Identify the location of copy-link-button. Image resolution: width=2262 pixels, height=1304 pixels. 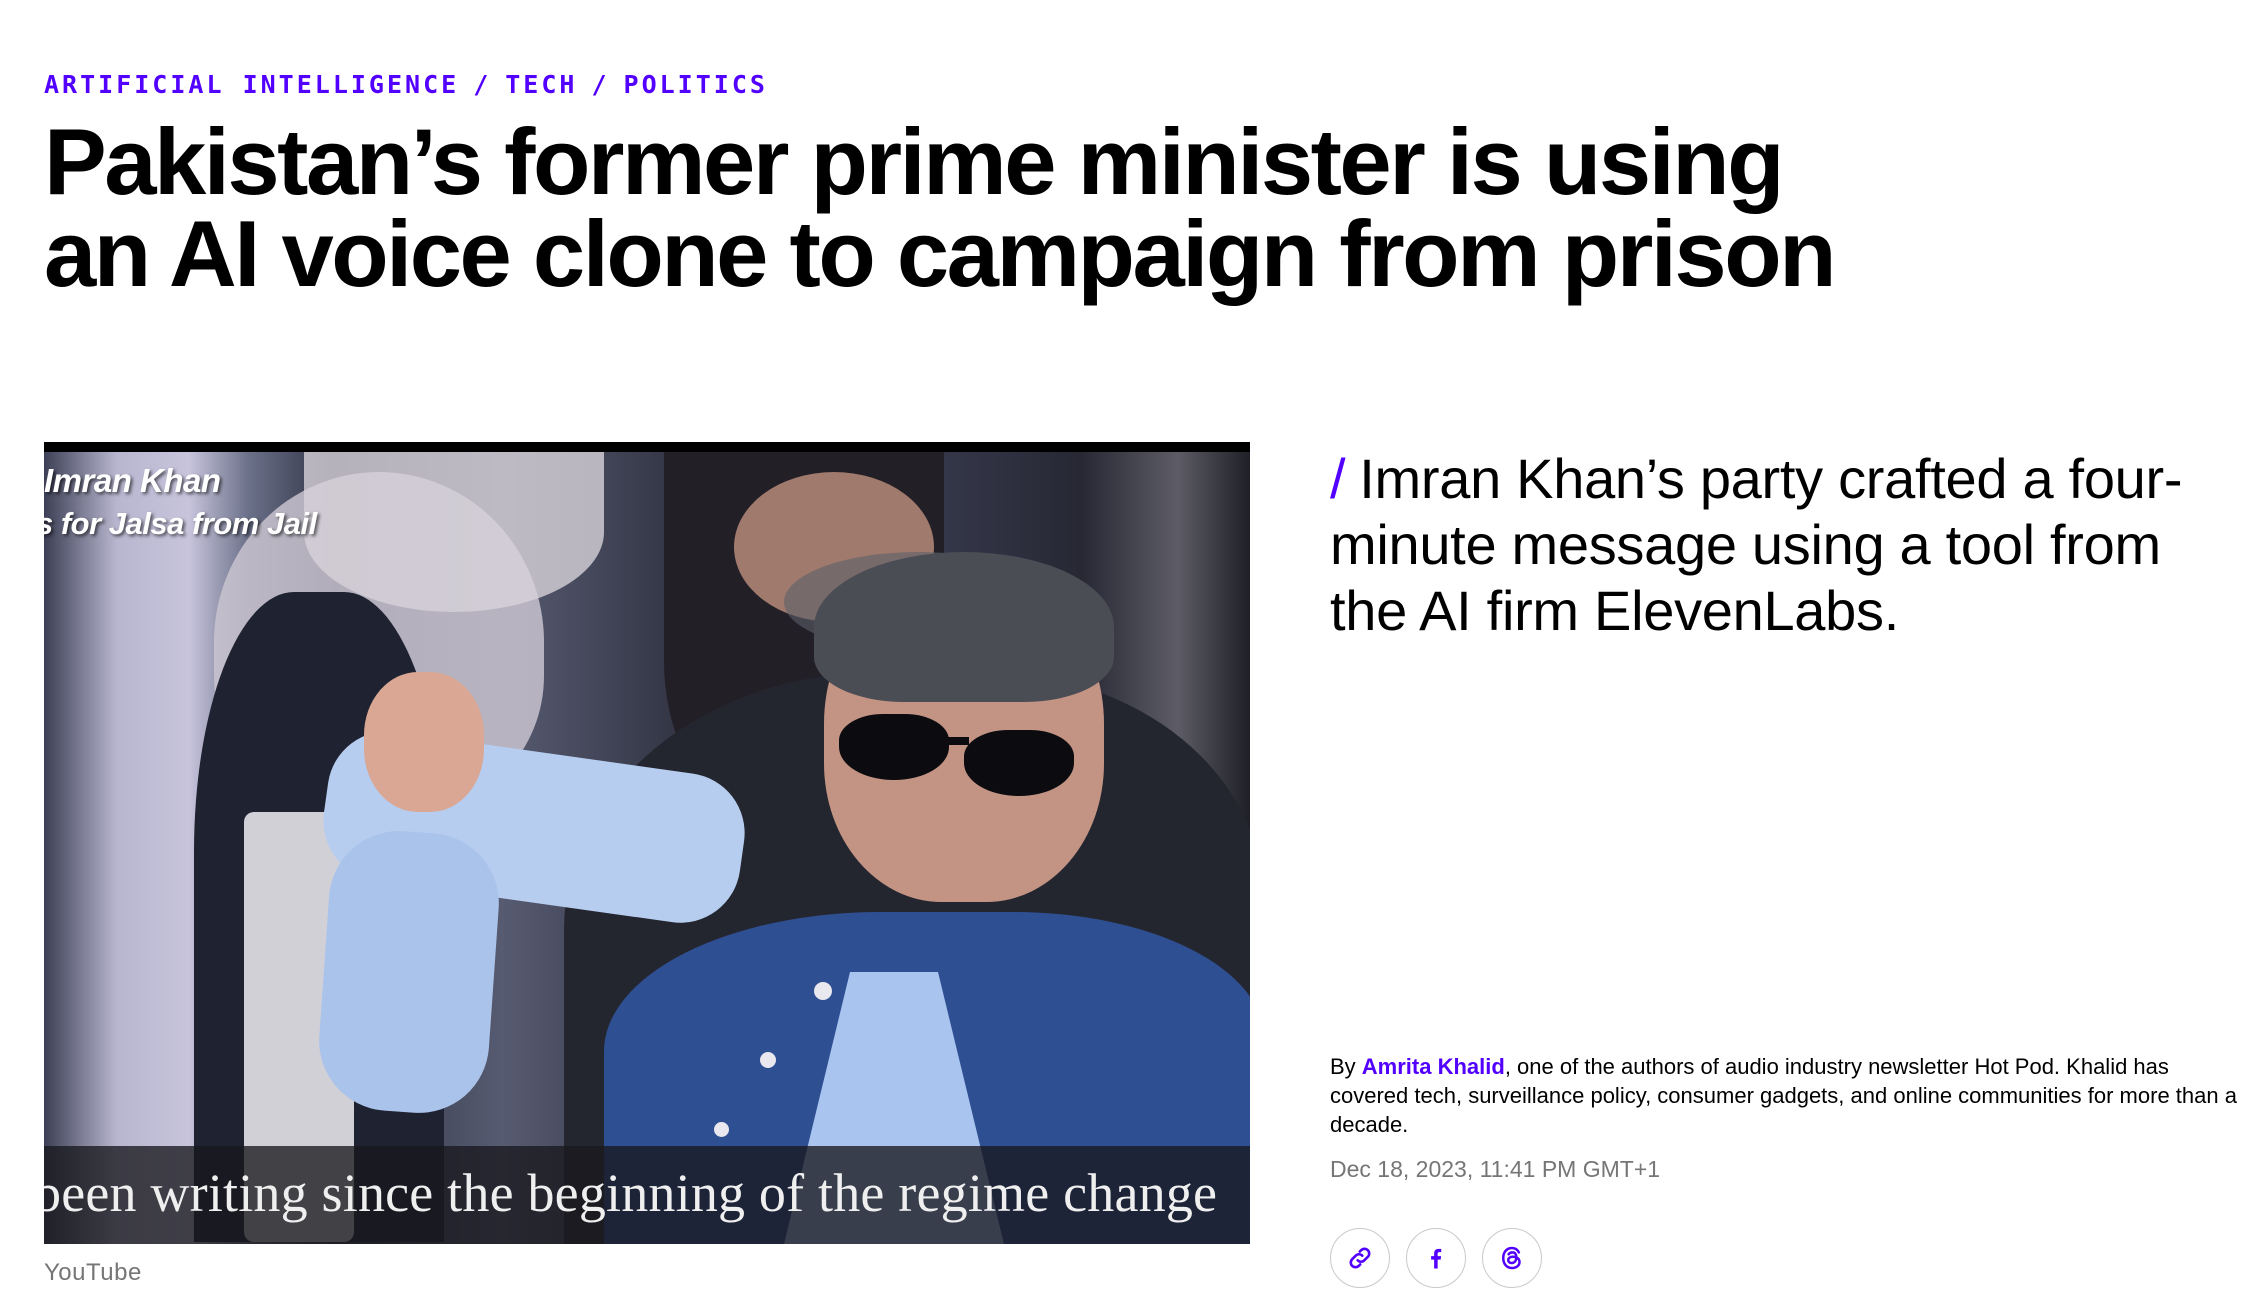
(1360, 1258).